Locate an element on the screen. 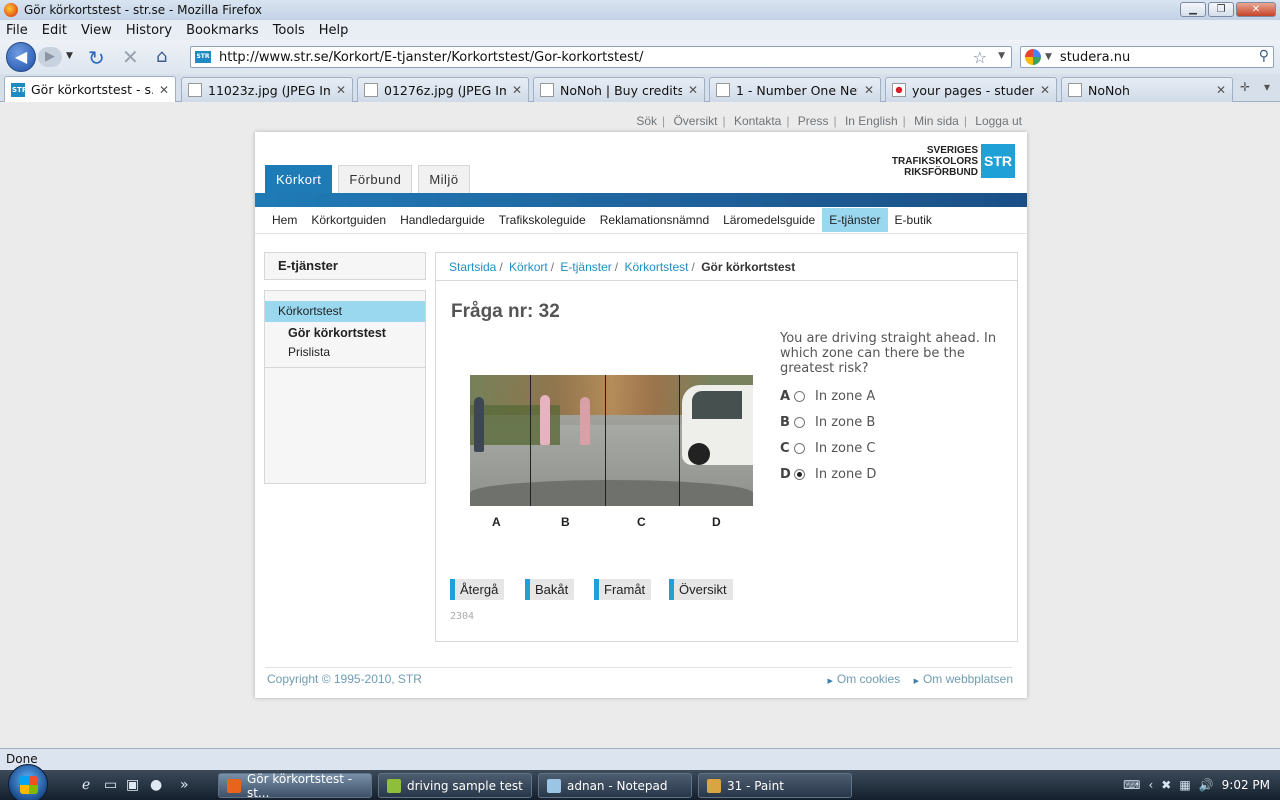  subnav-hem: Hem is located at coordinates (284, 220).